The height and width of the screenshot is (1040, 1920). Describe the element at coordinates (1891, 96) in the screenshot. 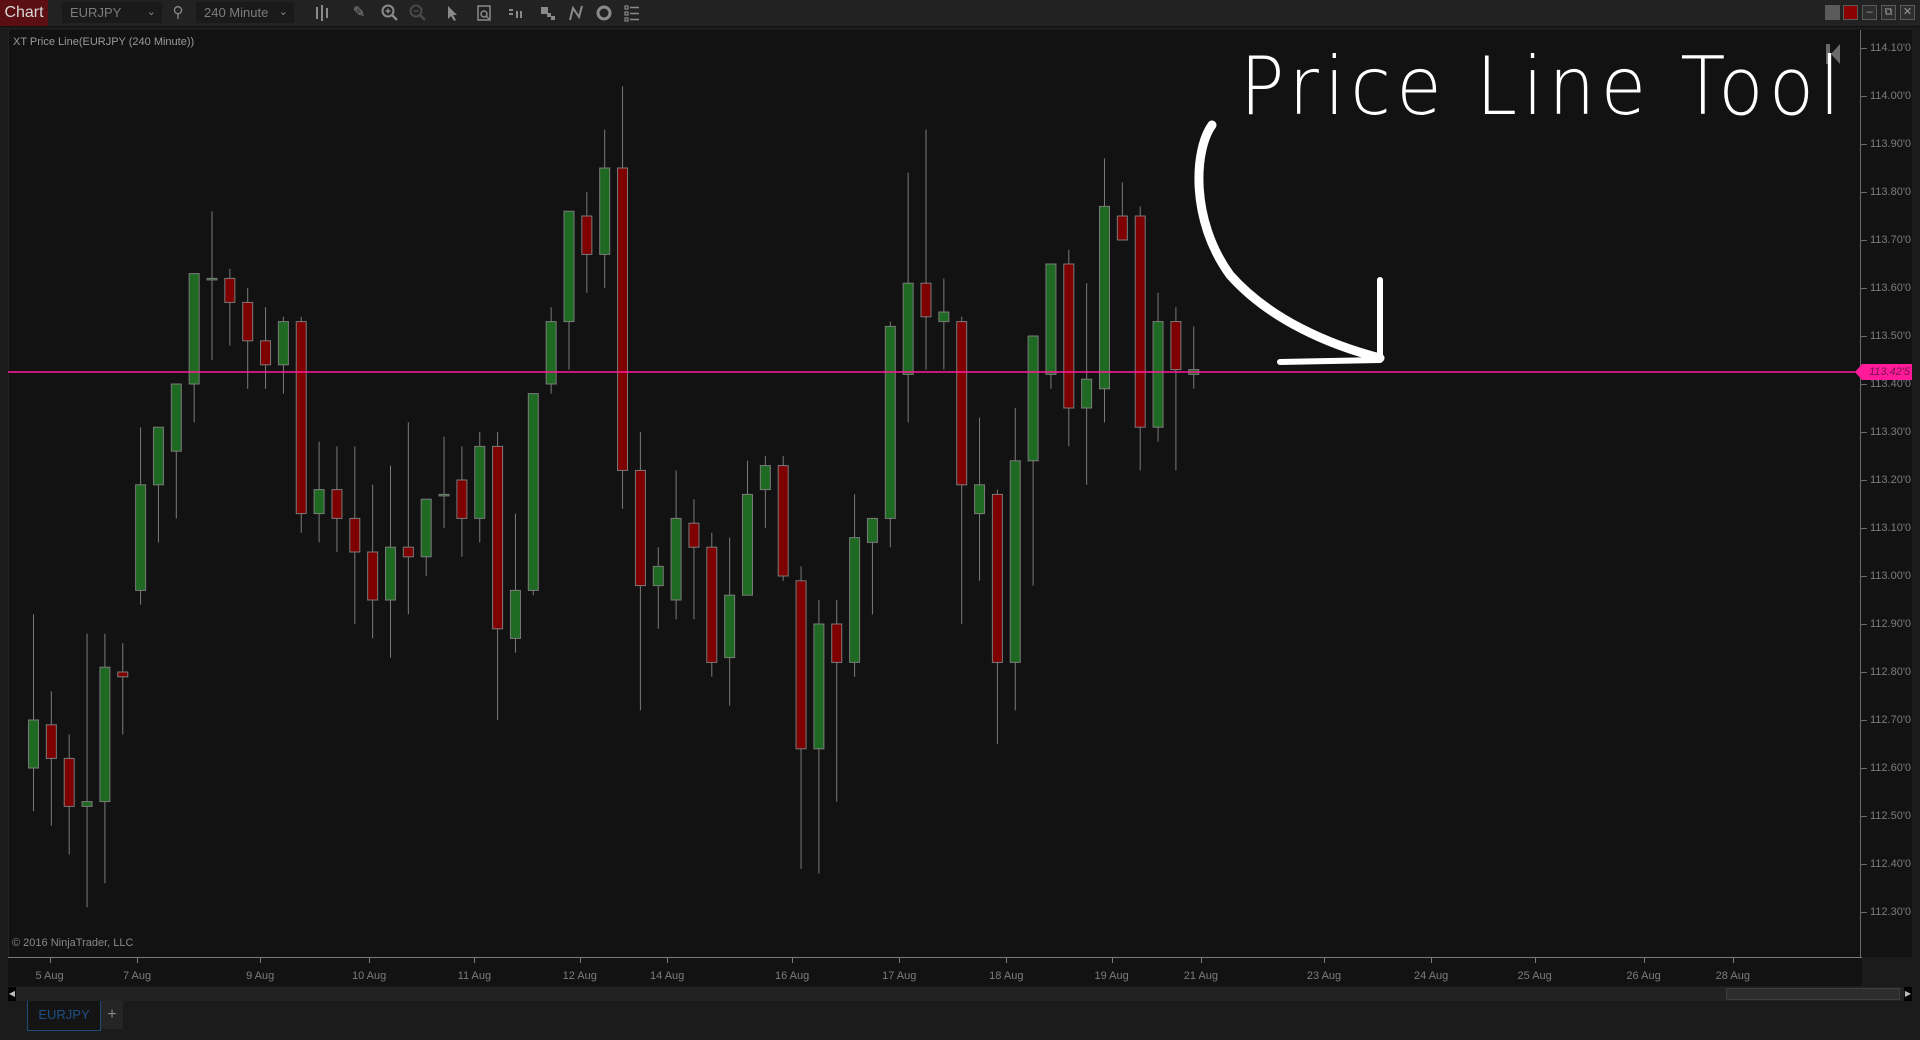

I see `price-tick-label: 114.00'0` at that location.